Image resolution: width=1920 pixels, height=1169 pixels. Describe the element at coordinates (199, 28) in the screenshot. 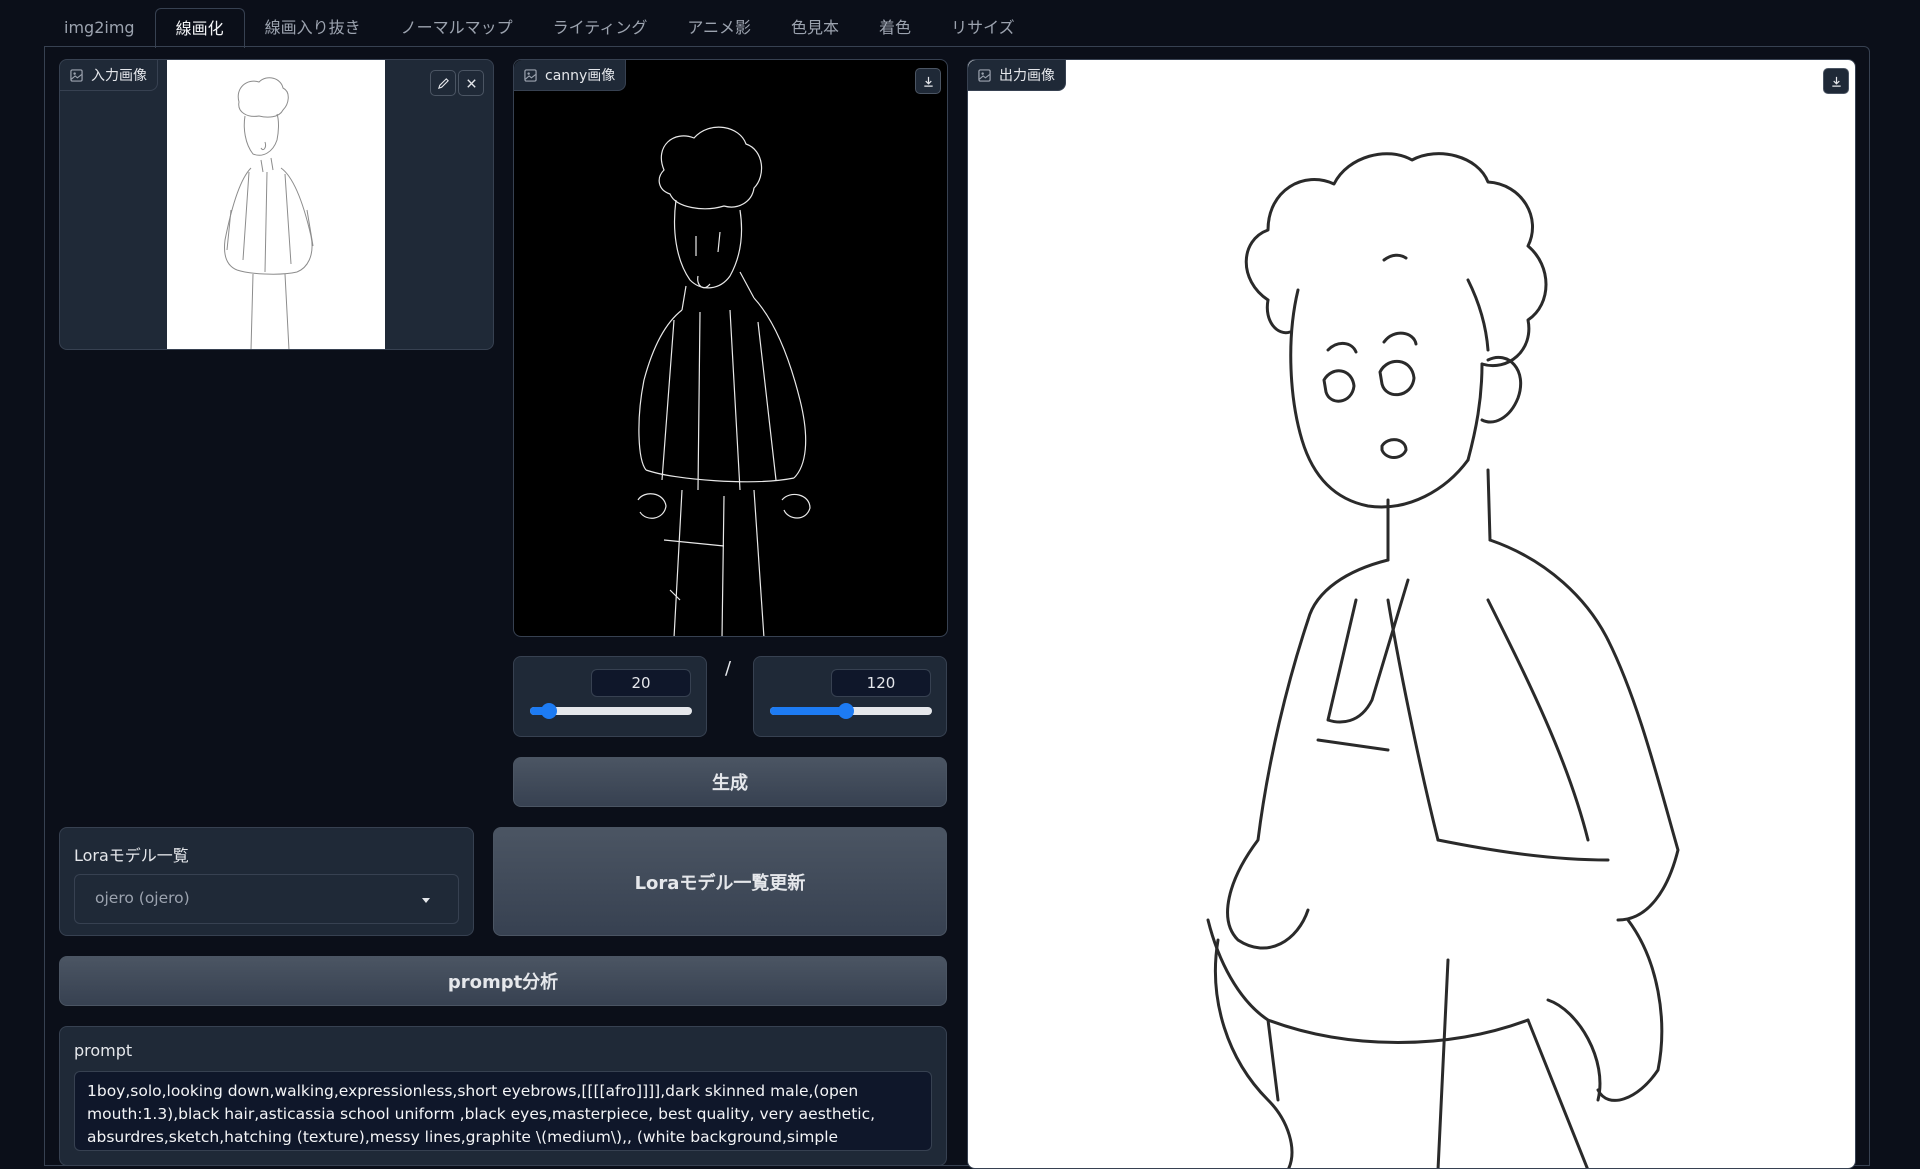

I see `tab-lineart: 線画化` at that location.